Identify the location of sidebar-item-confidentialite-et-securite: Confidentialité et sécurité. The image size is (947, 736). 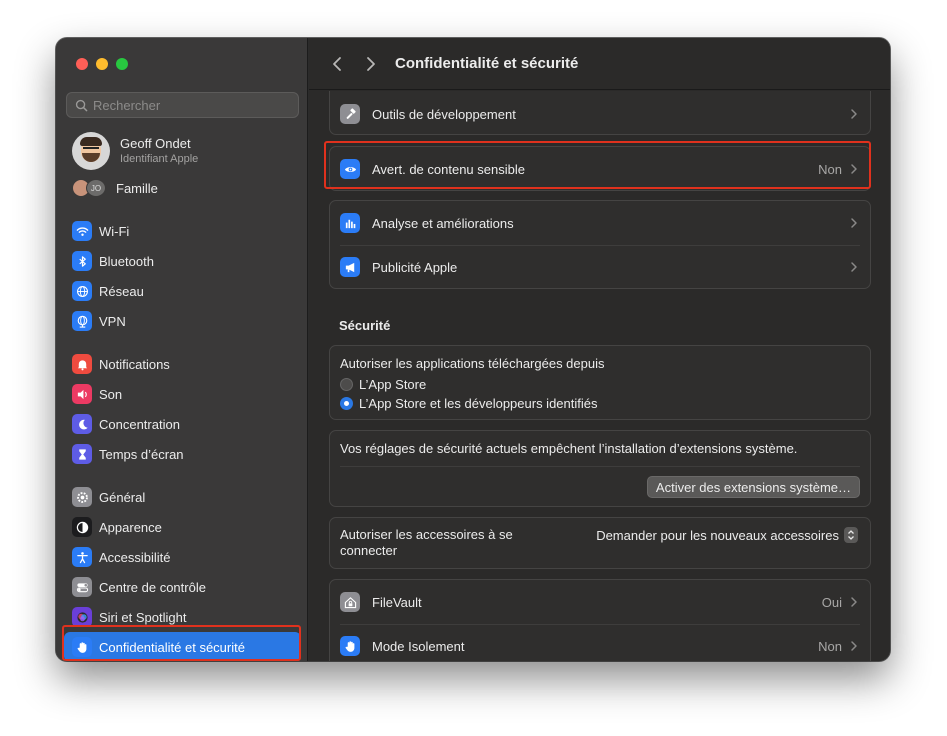
(182, 646).